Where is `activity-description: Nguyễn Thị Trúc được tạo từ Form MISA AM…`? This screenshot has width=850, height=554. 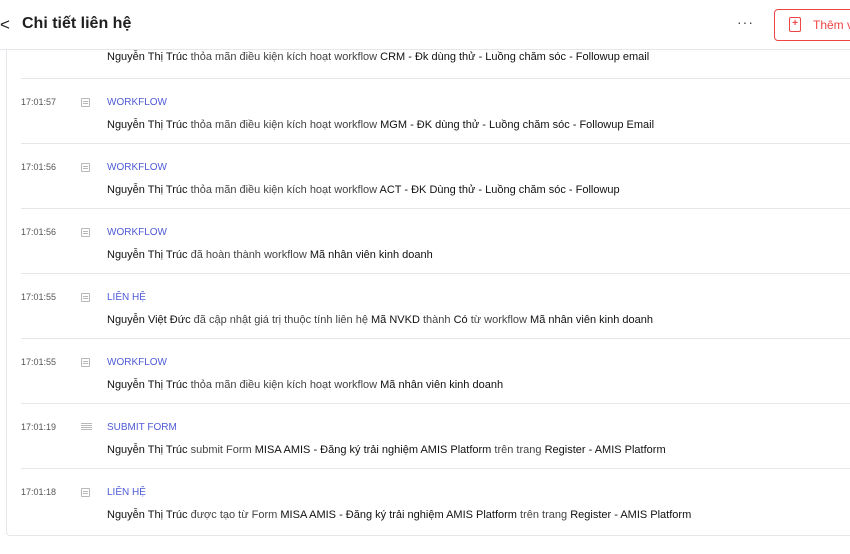 activity-description: Nguyễn Thị Trúc được tạo từ Form MISA AM… is located at coordinates (399, 515).